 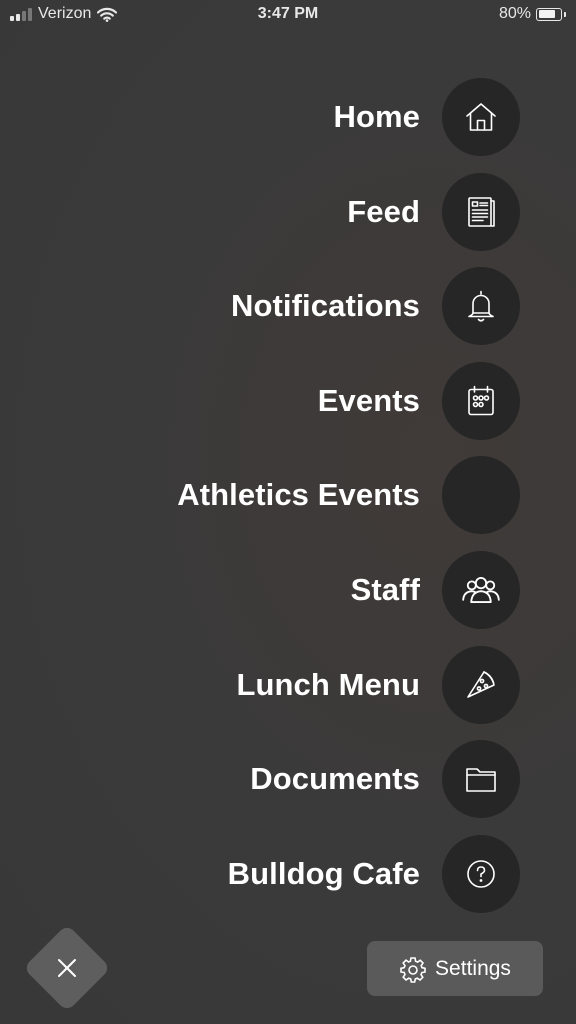 I want to click on menu-item-home: Home, so click(x=348, y=117).